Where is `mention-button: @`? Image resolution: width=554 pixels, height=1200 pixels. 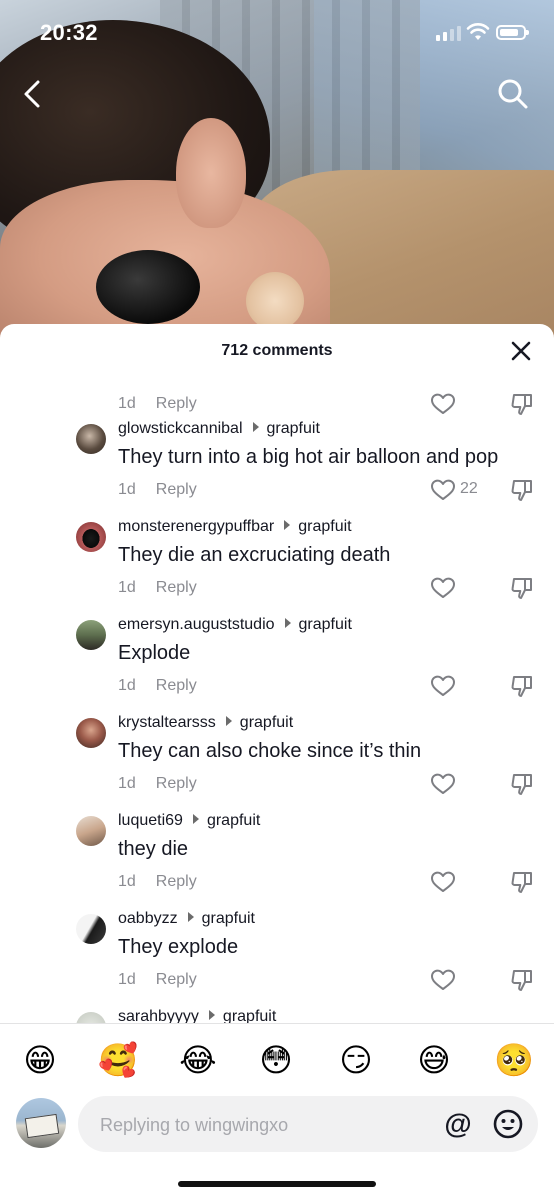 mention-button: @ is located at coordinates (458, 1124).